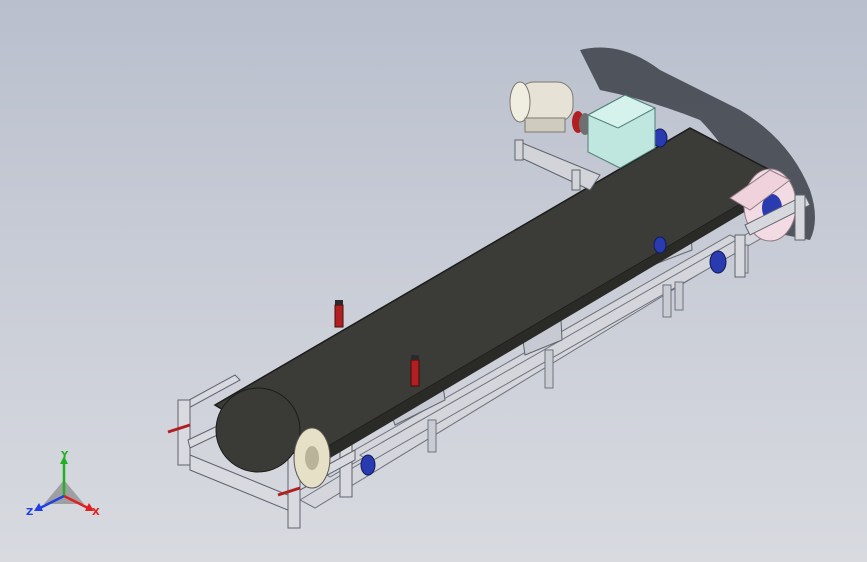 This screenshot has width=867, height=562. I want to click on y-axis-label: Y, so click(64, 455).